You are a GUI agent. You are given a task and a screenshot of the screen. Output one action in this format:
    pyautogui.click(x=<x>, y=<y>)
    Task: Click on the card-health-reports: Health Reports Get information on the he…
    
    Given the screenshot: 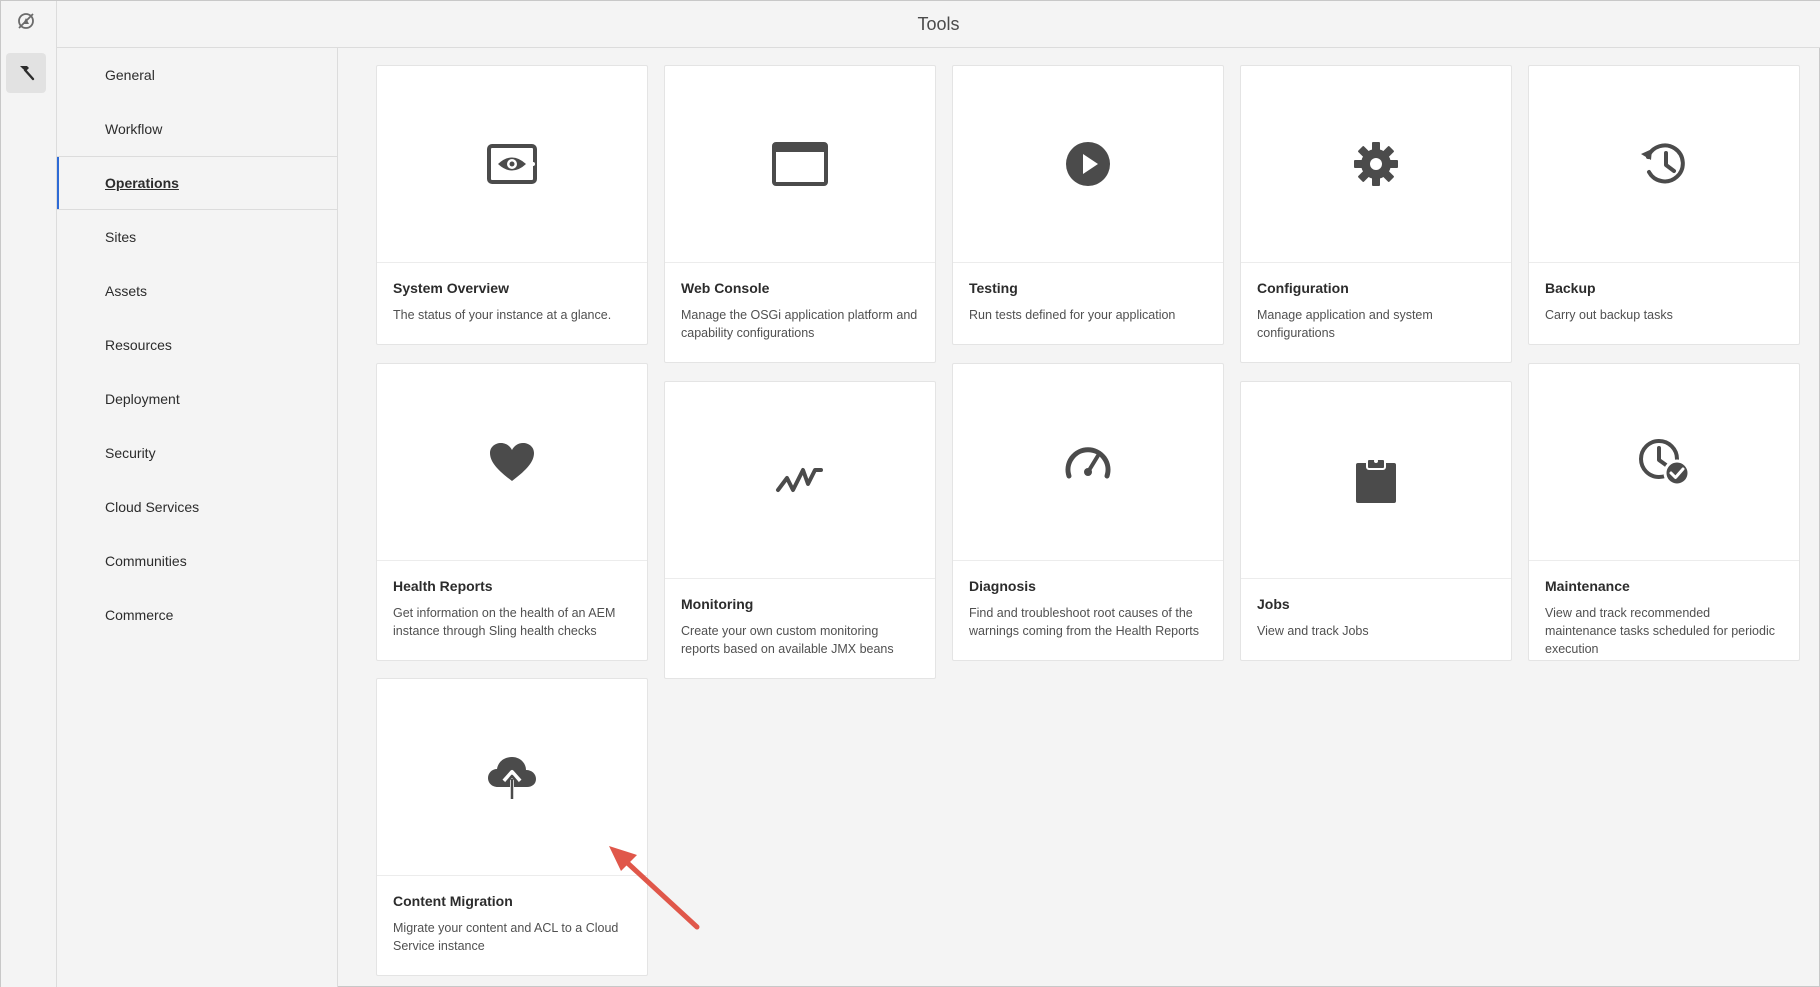 What is the action you would take?
    pyautogui.click(x=512, y=512)
    